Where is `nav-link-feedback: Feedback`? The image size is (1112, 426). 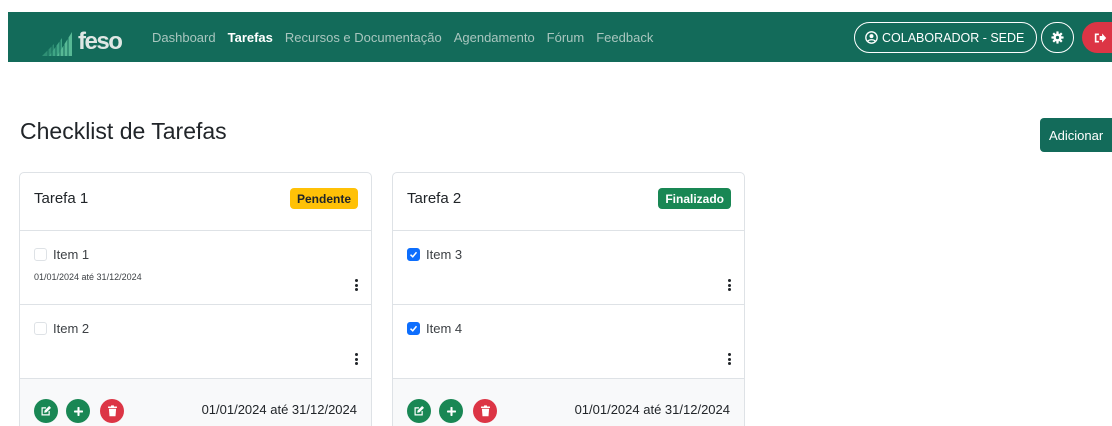 nav-link-feedback: Feedback is located at coordinates (624, 37).